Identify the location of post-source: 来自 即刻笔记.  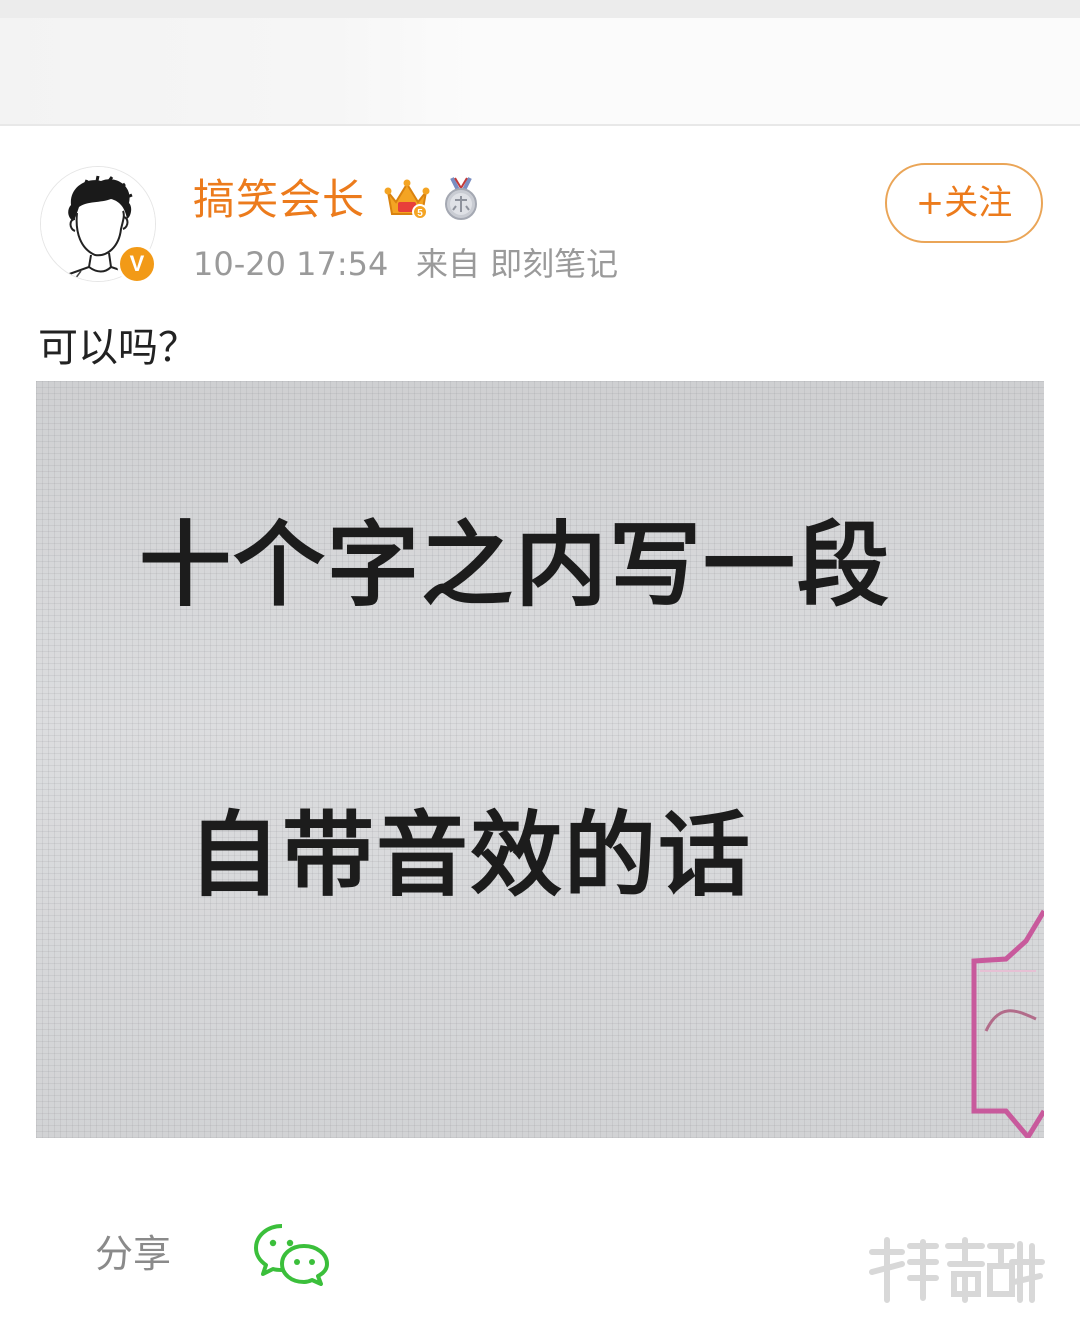
(517, 264).